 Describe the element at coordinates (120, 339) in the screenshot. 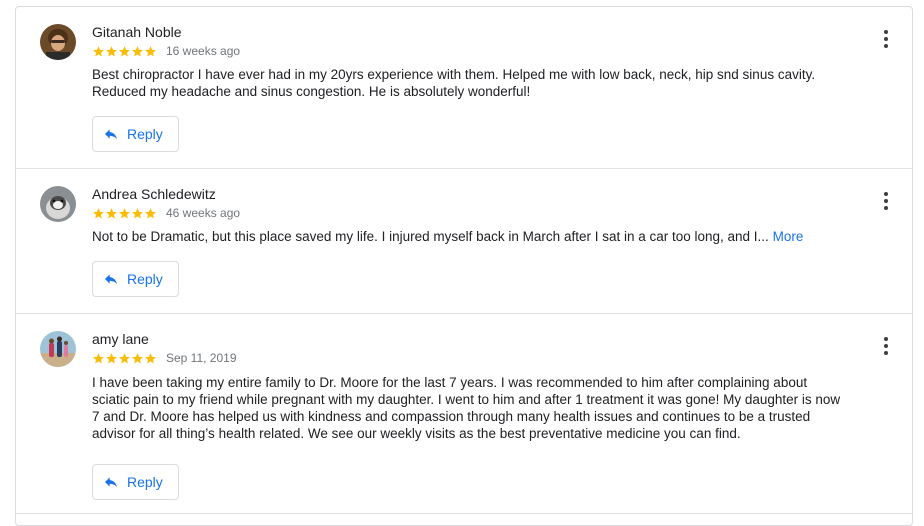

I see `reviewer-name: amy lane` at that location.